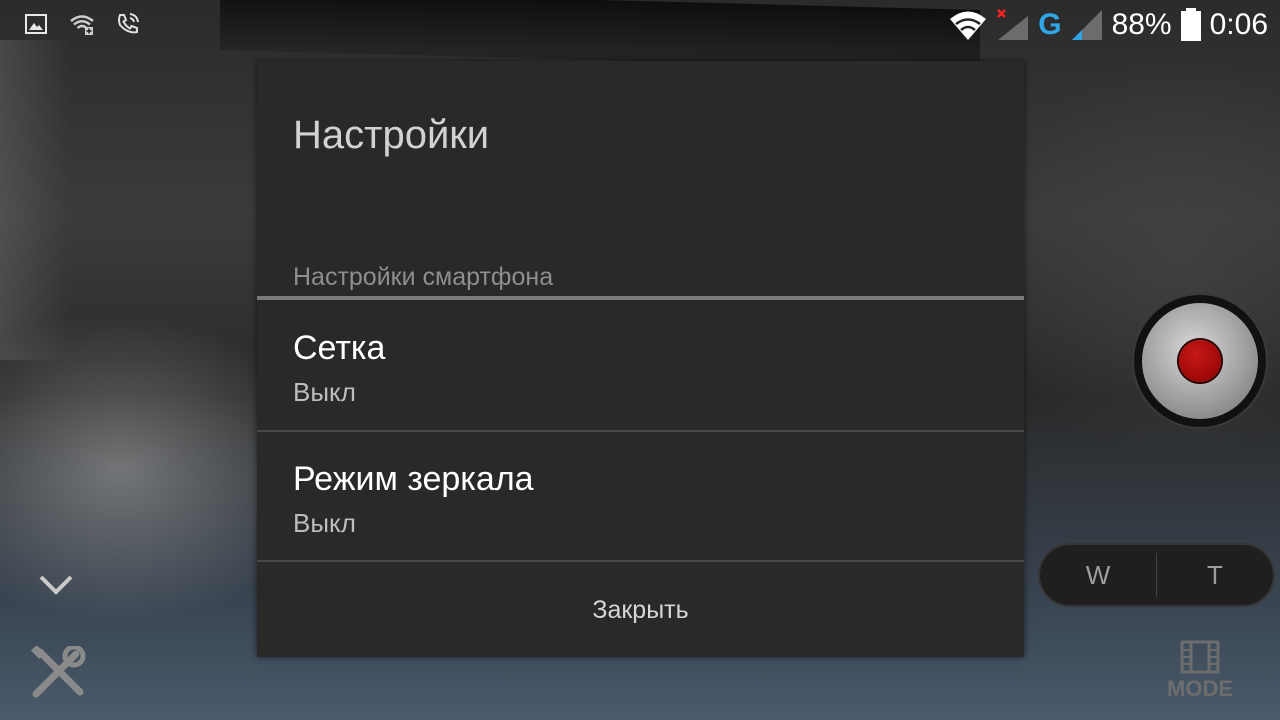 The width and height of the screenshot is (1280, 720). I want to click on row-divider, so click(640, 561).